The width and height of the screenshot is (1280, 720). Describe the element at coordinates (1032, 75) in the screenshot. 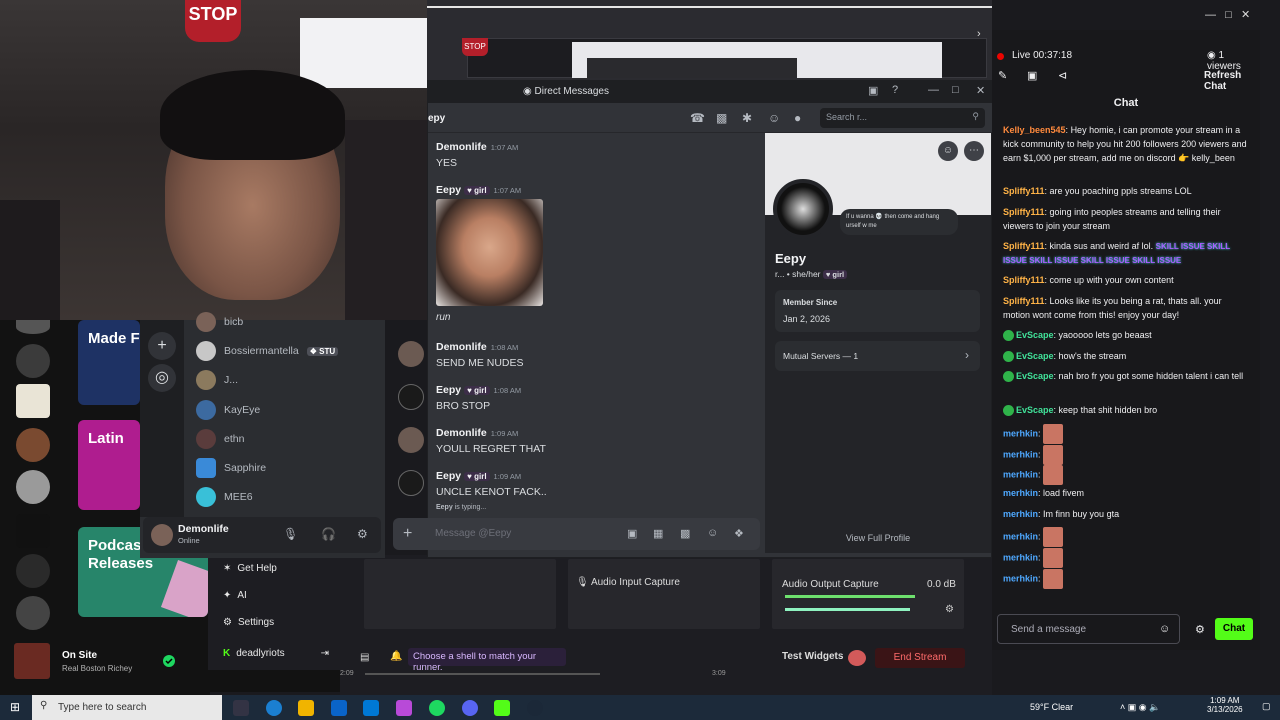

I see `folder-icon: ▣` at that location.